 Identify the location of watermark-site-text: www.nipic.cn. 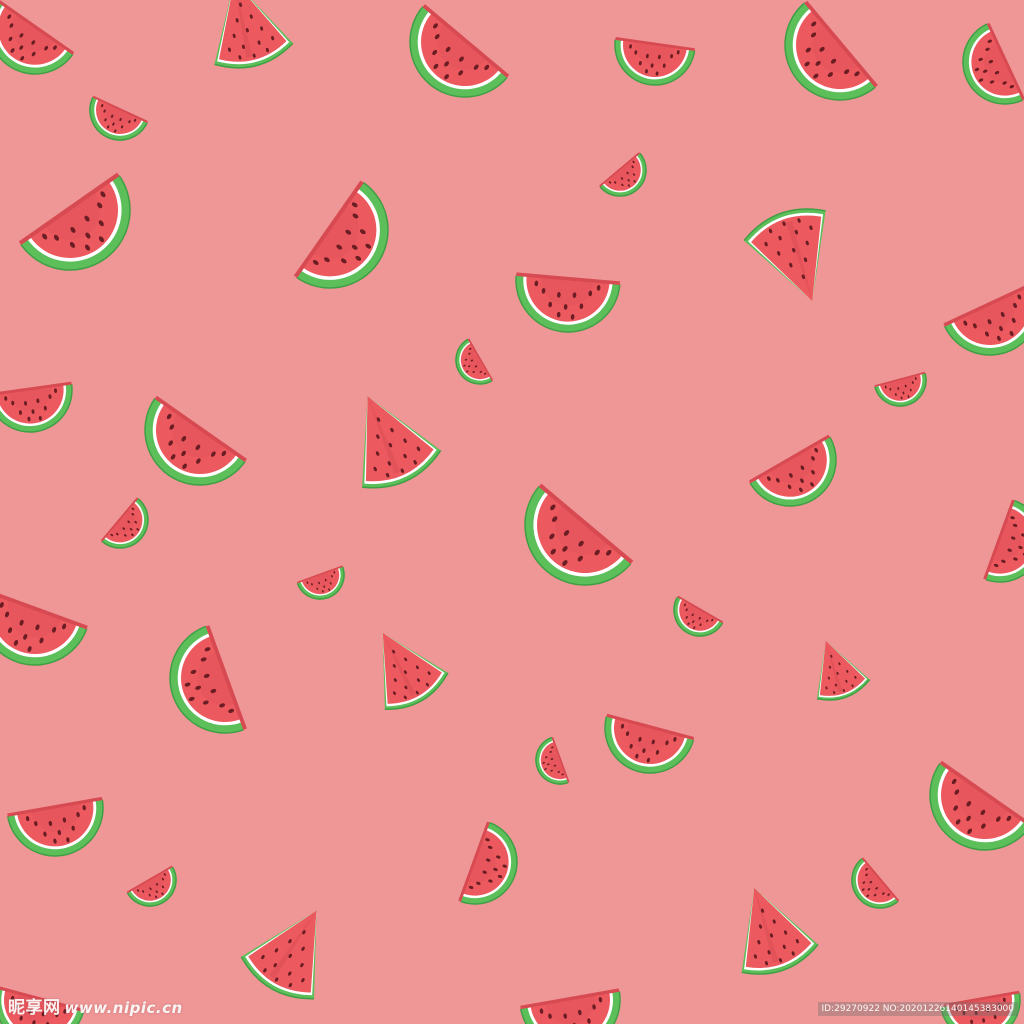
(123, 1008).